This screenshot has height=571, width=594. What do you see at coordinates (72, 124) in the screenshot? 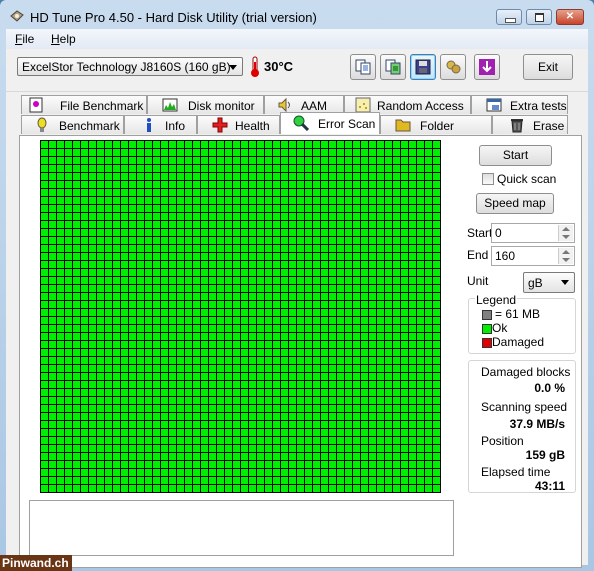
I see `tab-benchmark: Benchmark` at bounding box center [72, 124].